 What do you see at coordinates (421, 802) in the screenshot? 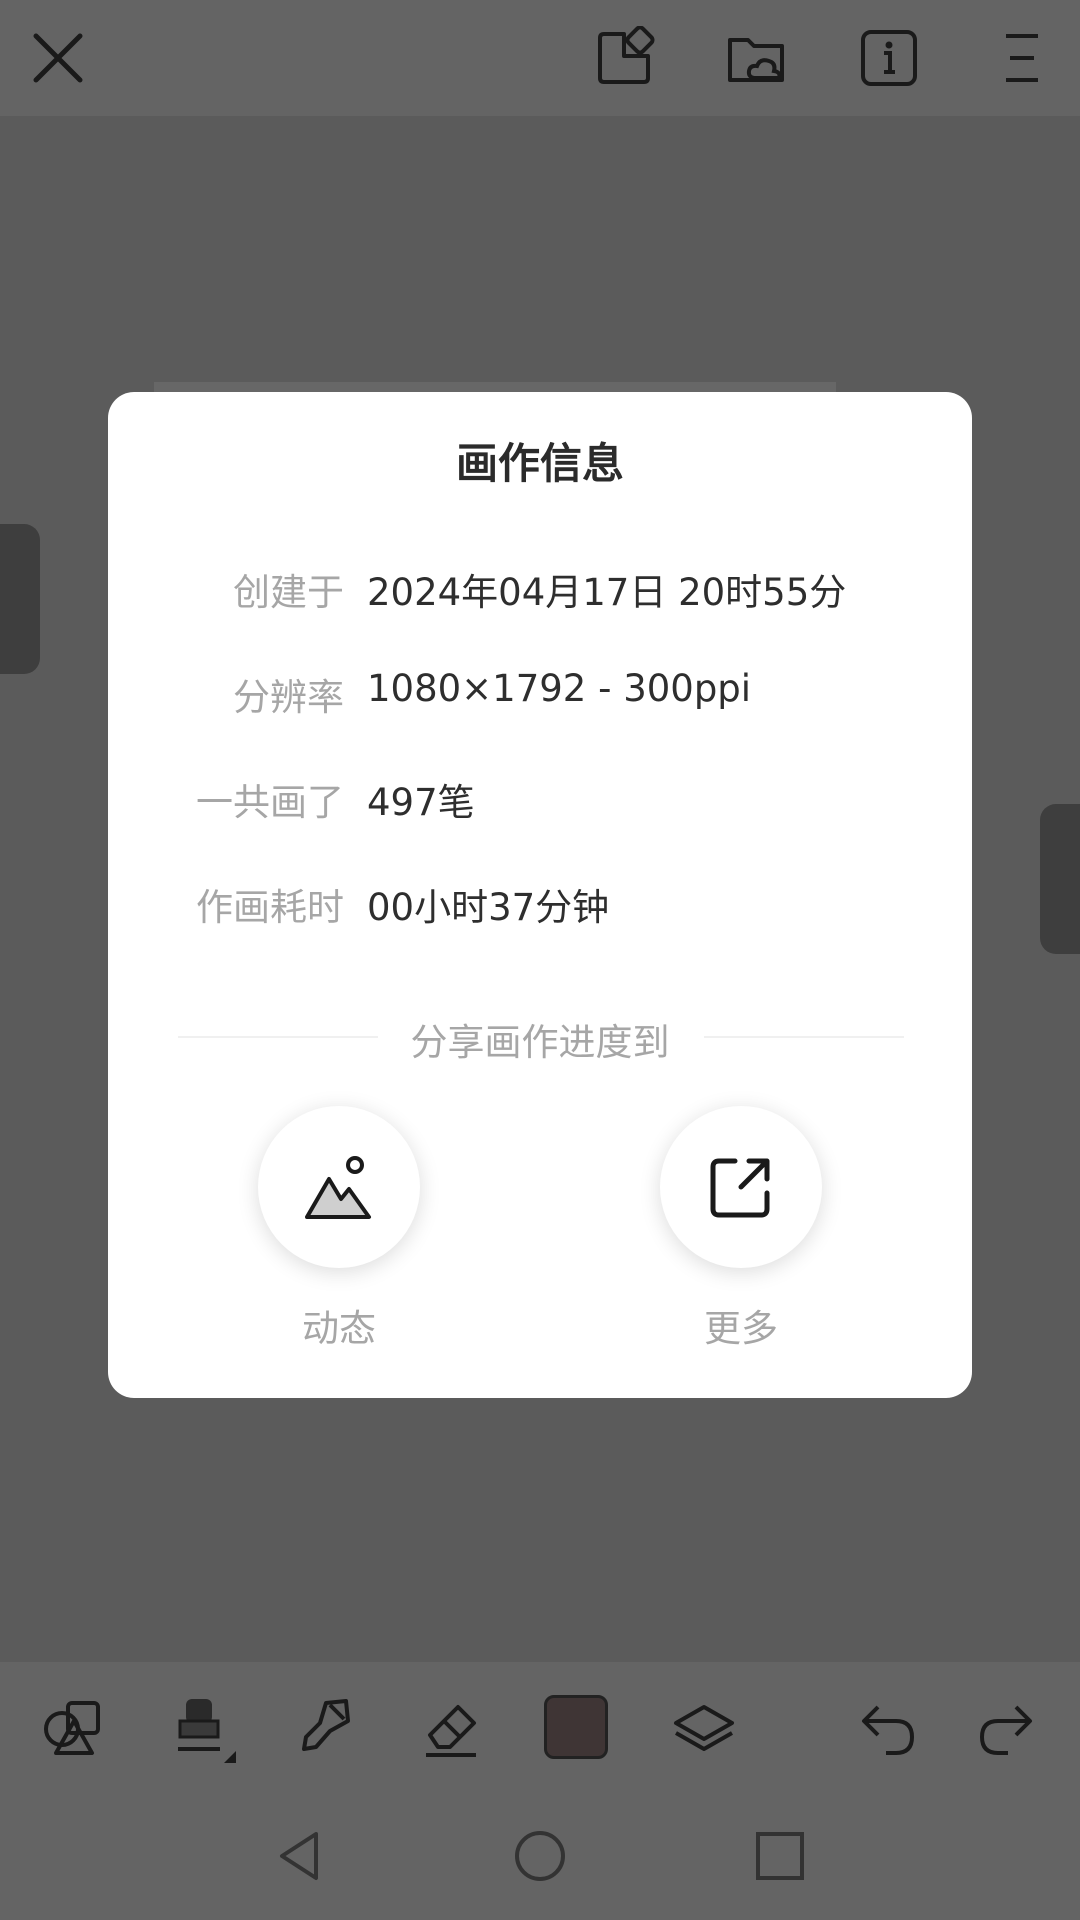
I see `info-value: 497笔` at bounding box center [421, 802].